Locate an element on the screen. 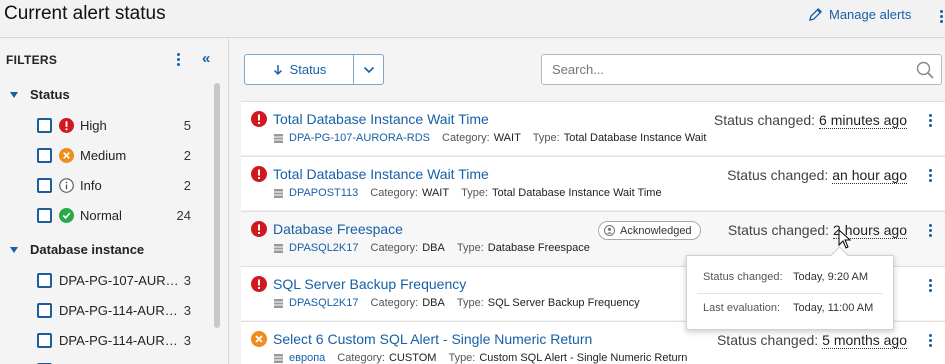 Image resolution: width=945 pixels, height=364 pixels. type-value: Total Database Instance Wait Time is located at coordinates (577, 193).